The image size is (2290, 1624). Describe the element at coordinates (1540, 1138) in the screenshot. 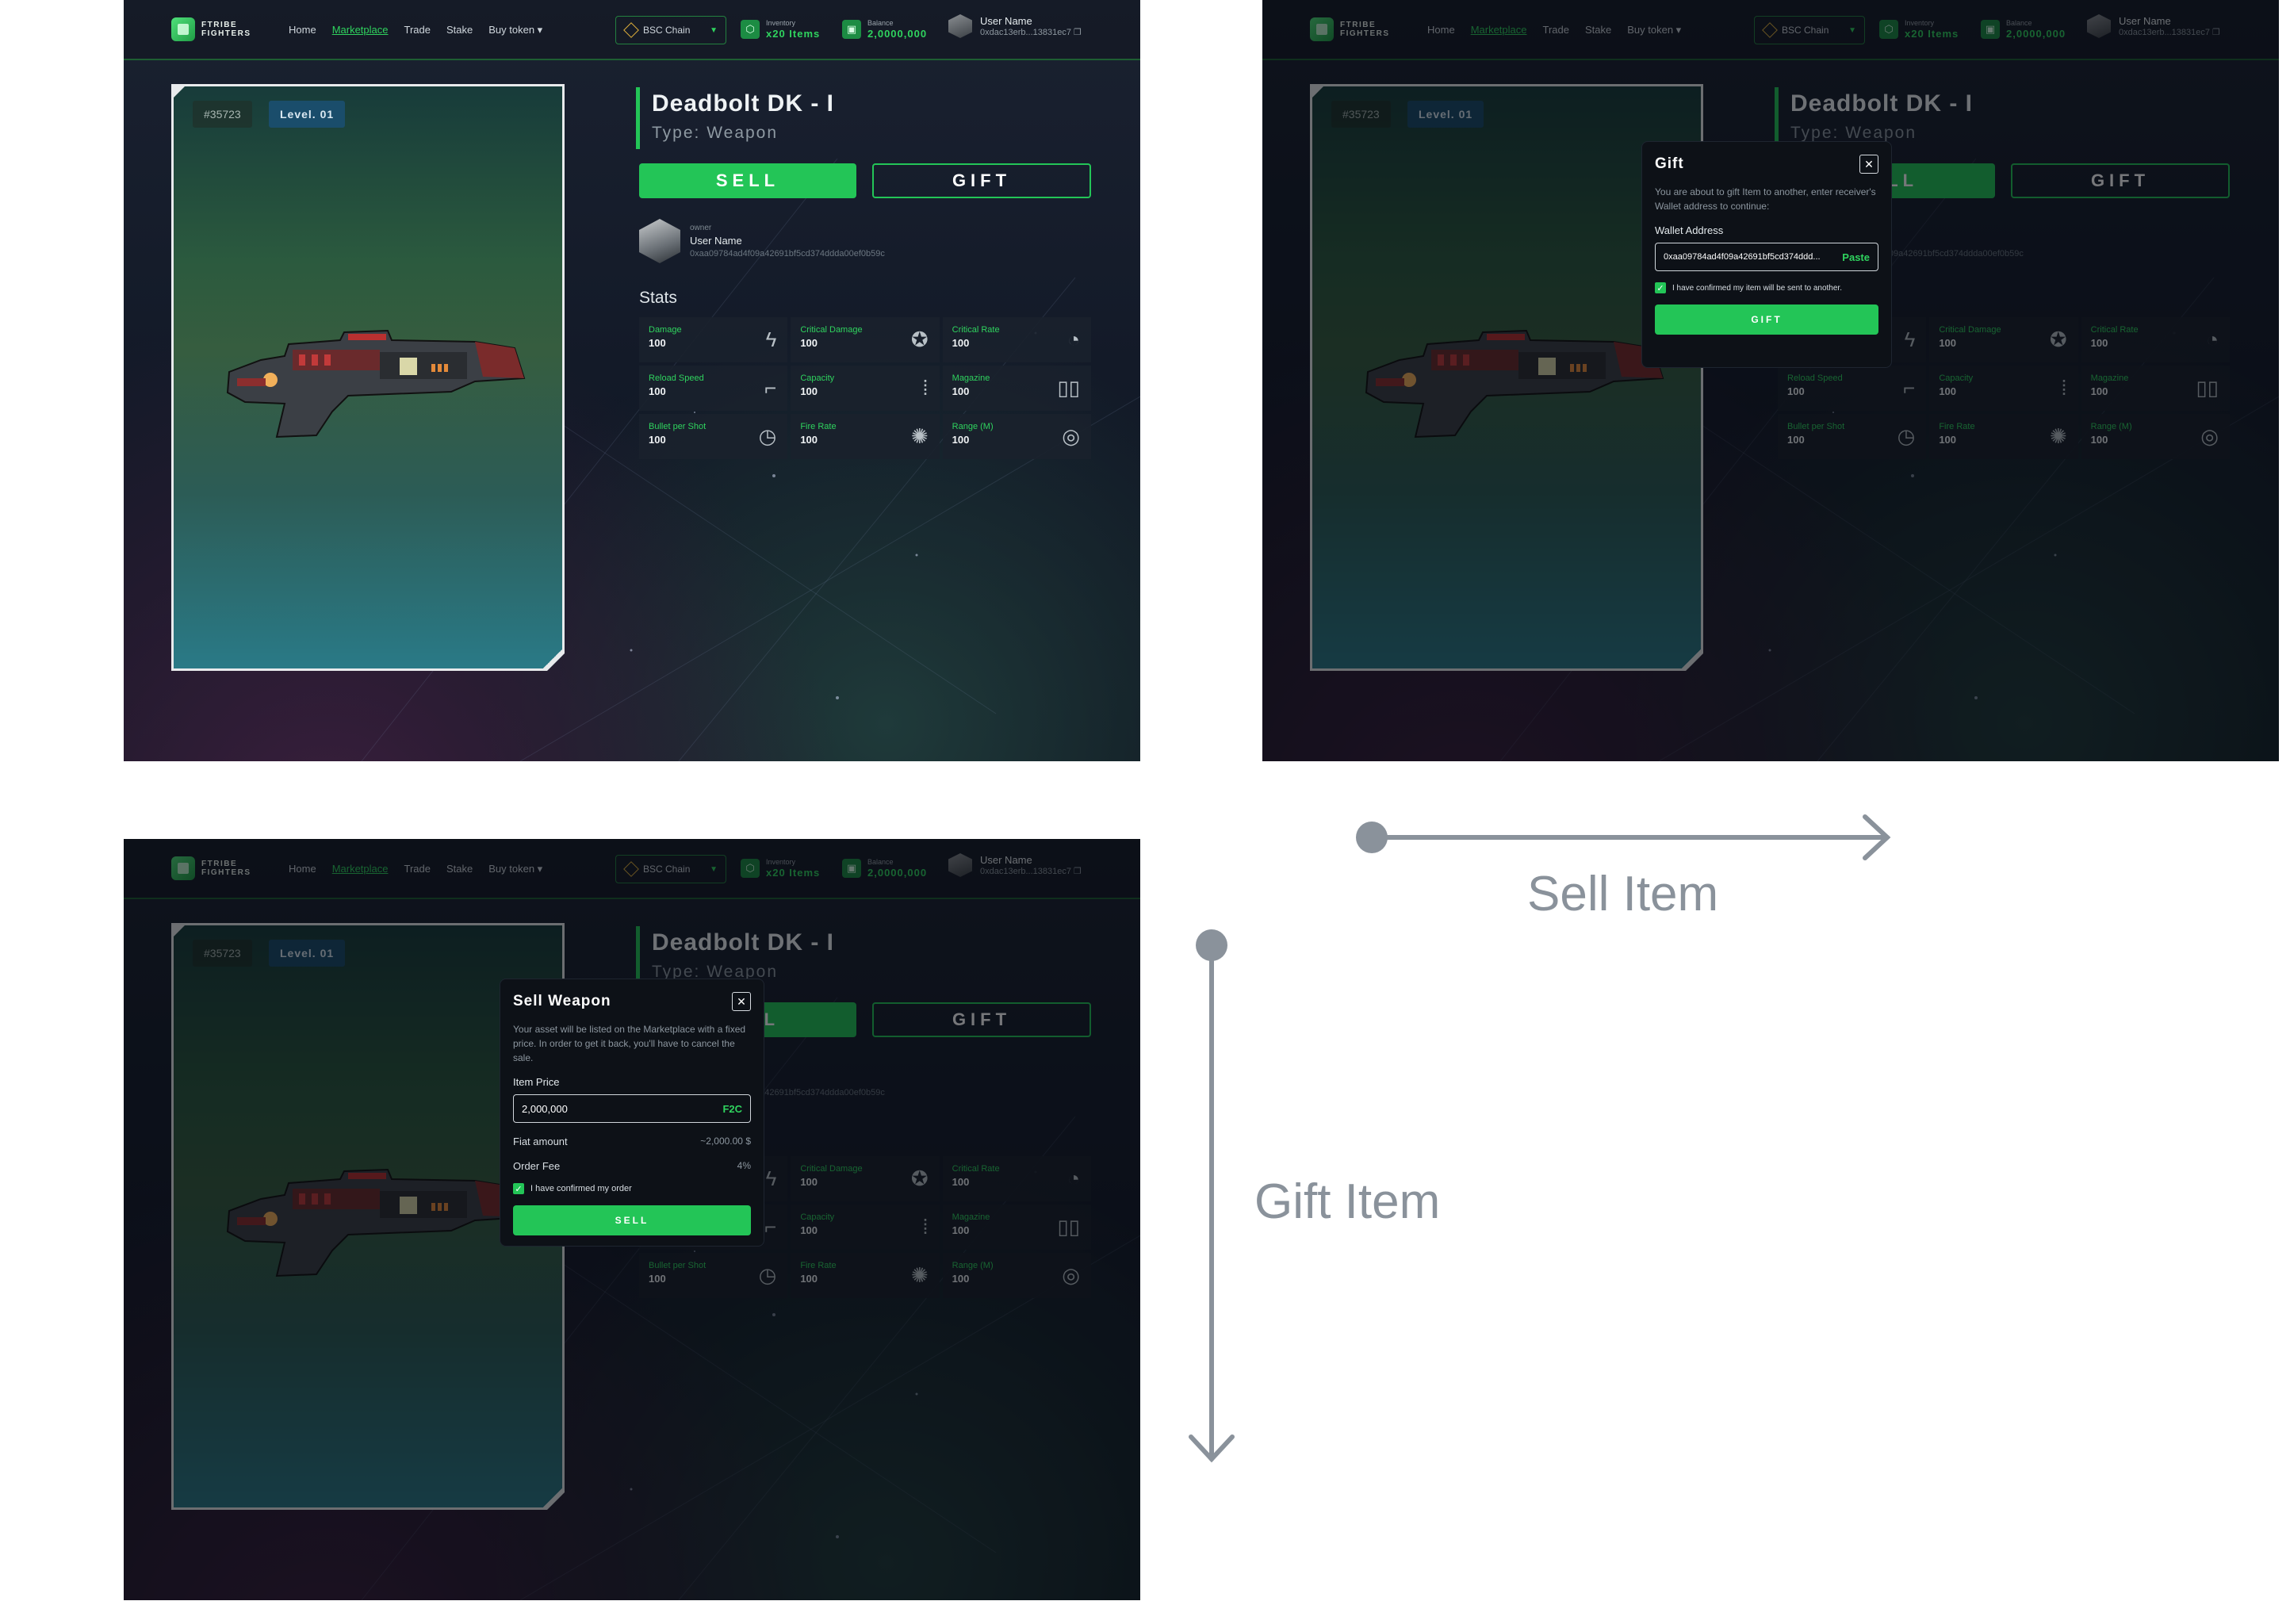

I see `flow-arrows` at that location.